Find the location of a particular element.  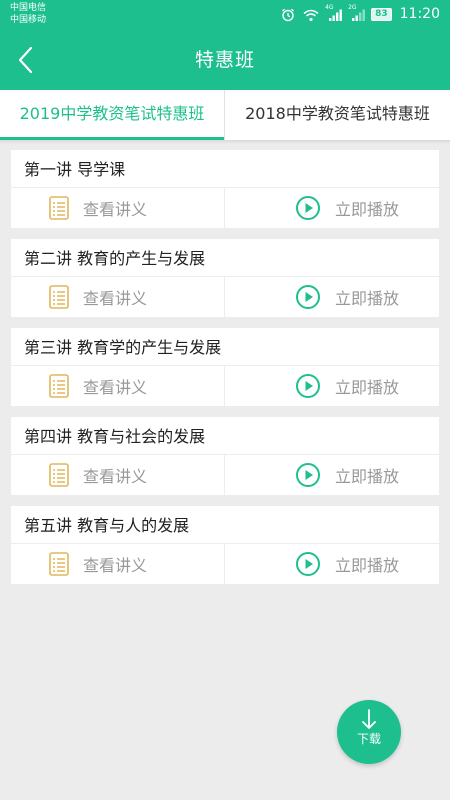

lesson-title: 第三讲 教育学的产生与发展 is located at coordinates (225, 347).